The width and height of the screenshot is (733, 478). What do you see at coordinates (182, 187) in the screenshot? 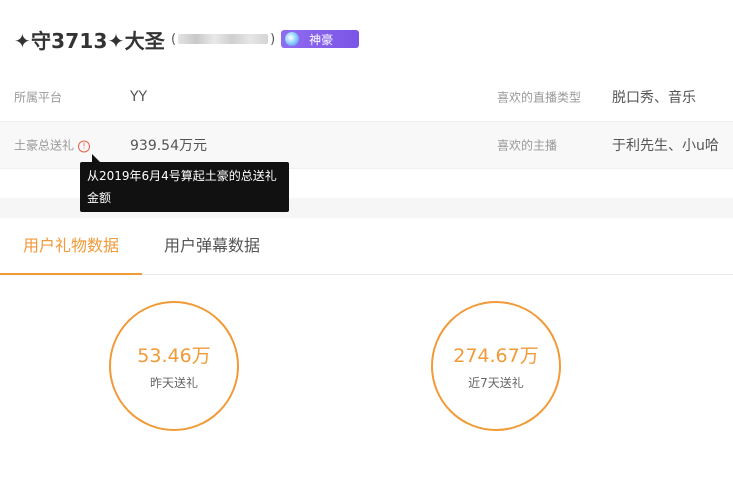
I see `tooltip-text: 从2019年6月4号算起土豪的总送礼金额` at bounding box center [182, 187].